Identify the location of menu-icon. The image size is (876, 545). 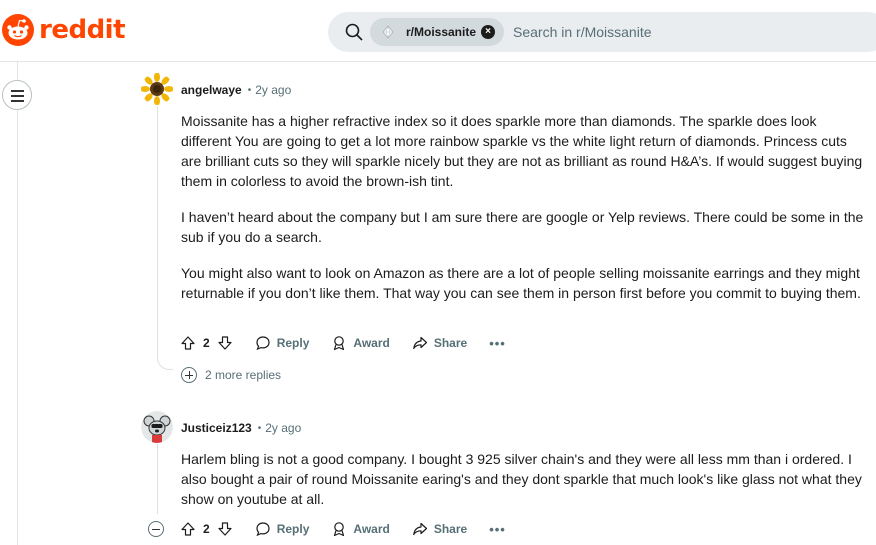
(17, 91).